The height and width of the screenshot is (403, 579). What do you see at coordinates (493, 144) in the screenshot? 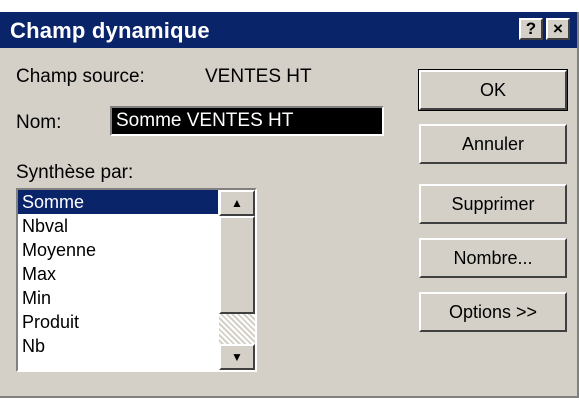
I see `cancel-button: Annuler` at bounding box center [493, 144].